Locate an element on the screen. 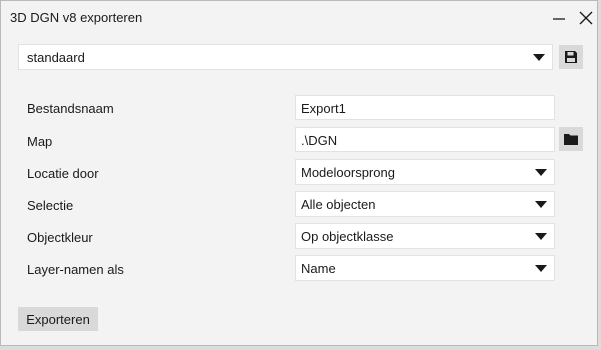 The image size is (601, 350). location-value: Modeloorsprong is located at coordinates (348, 172).